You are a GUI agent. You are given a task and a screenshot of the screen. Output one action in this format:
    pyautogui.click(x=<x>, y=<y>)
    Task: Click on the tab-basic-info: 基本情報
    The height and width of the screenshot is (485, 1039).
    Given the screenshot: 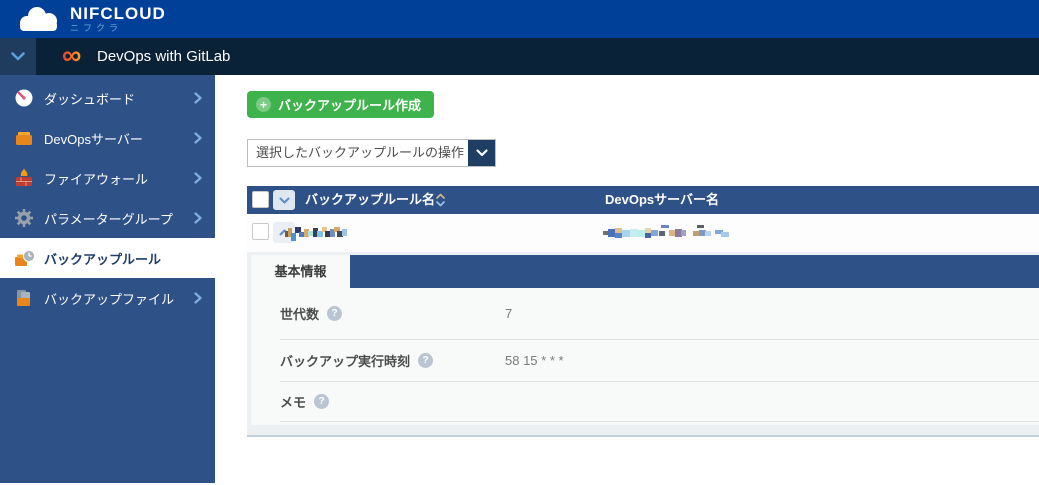 What is the action you would take?
    pyautogui.click(x=300, y=271)
    